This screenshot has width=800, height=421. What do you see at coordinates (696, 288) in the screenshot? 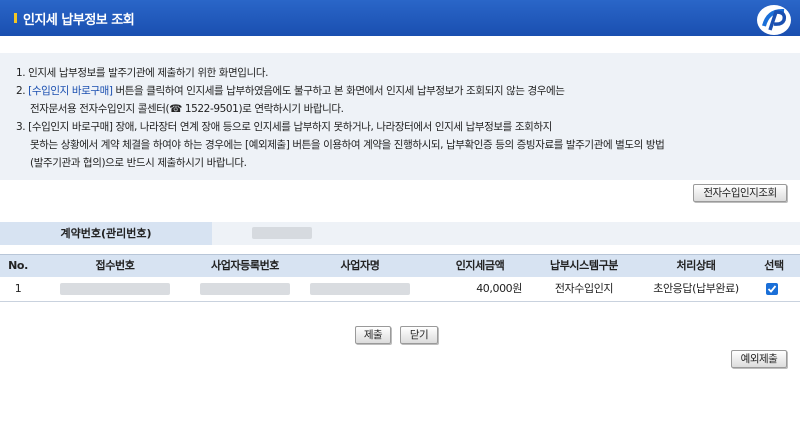
I see `row-status: 초안응답(납부완료)` at bounding box center [696, 288].